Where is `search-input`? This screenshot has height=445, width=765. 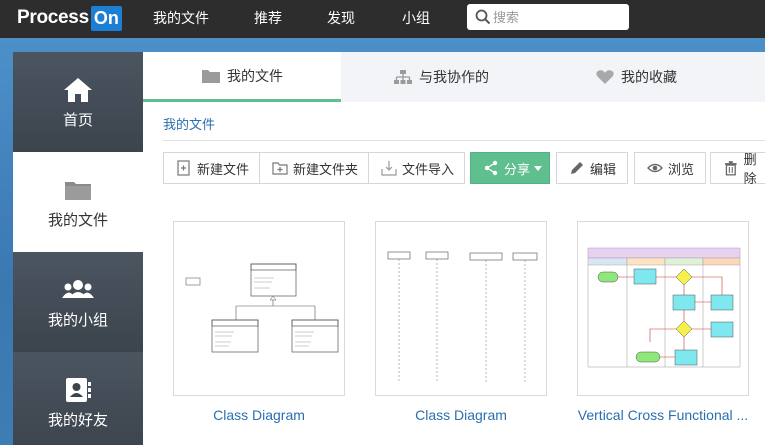 search-input is located at coordinates (558, 17).